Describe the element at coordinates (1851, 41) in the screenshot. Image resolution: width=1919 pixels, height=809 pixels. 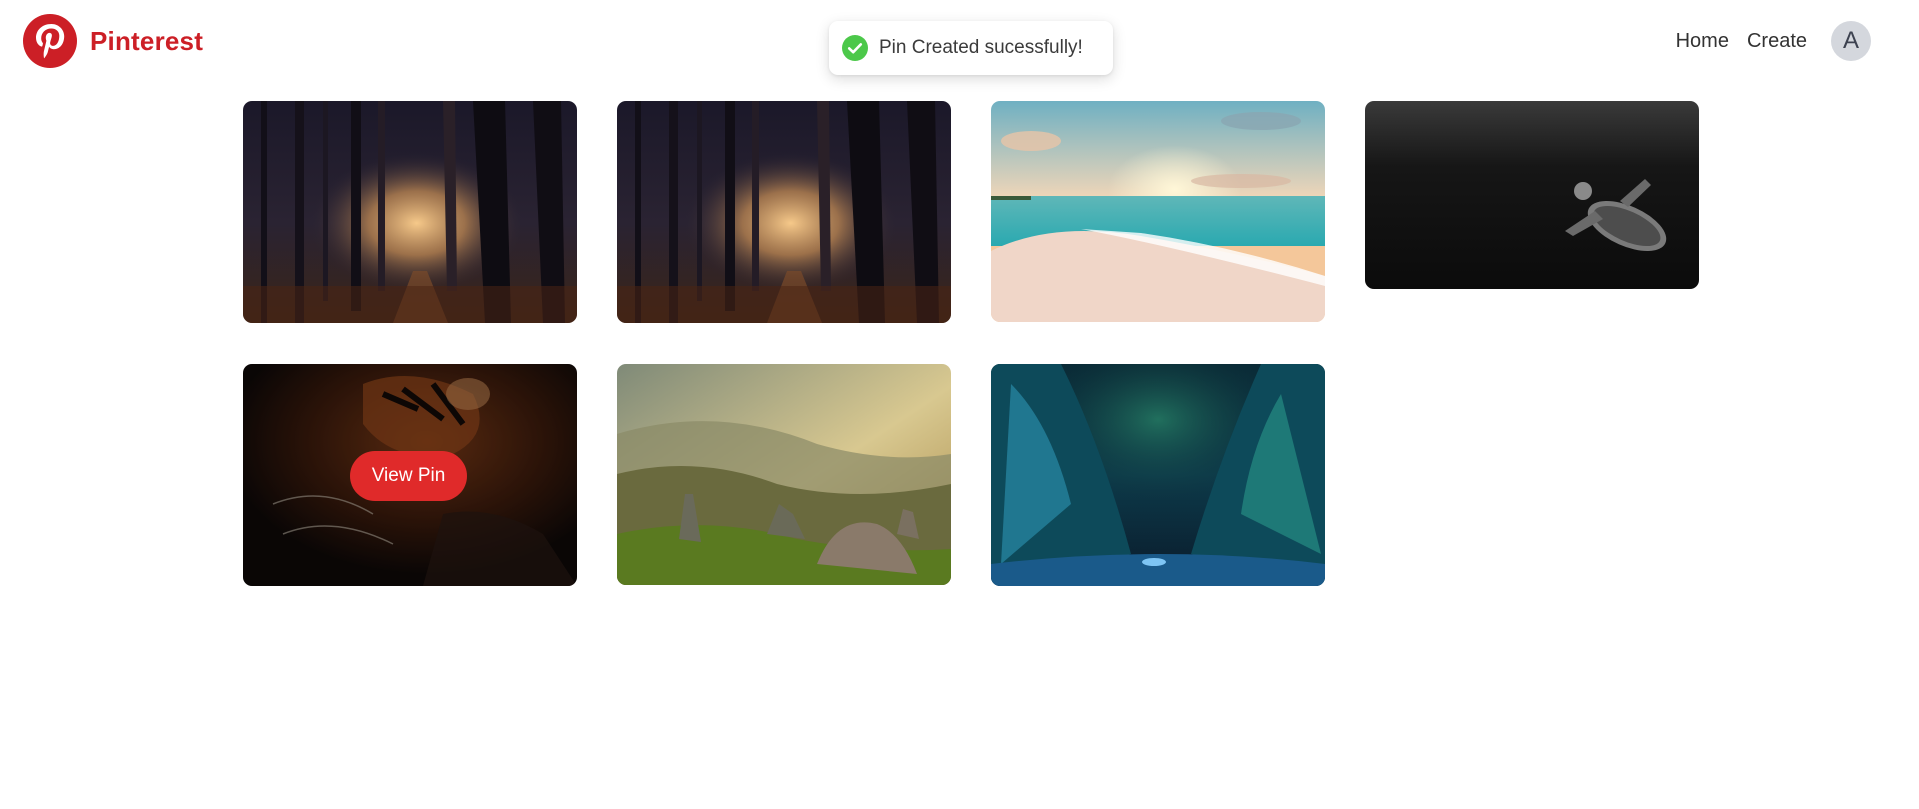
I see `user-avatar: A` at that location.